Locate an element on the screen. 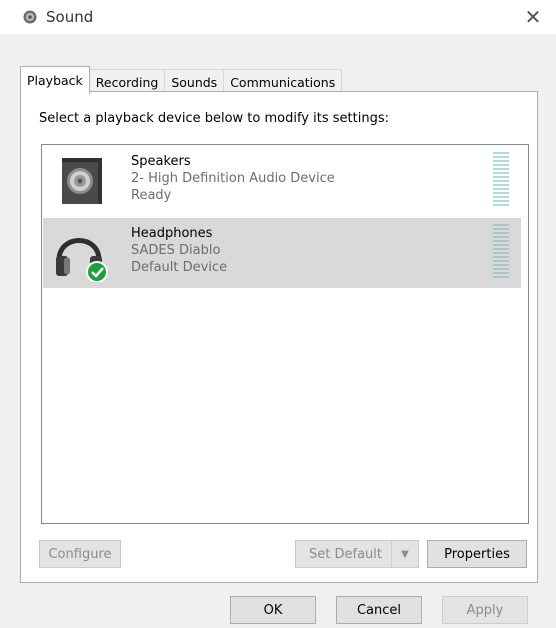  headphones-icon is located at coordinates (82, 260).